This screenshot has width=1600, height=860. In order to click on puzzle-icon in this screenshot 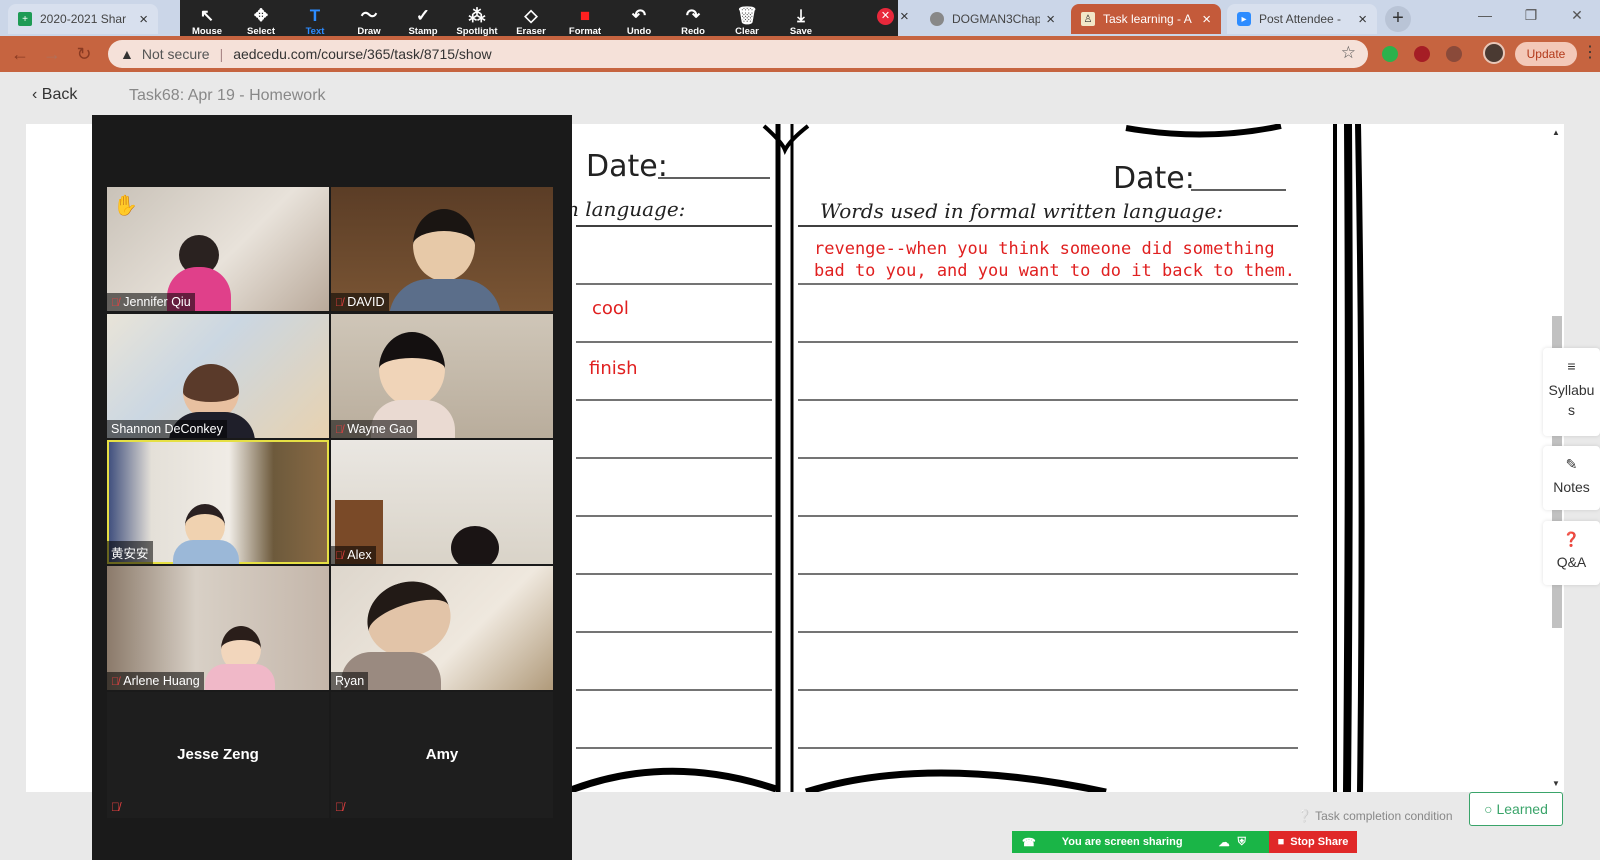, I will do `click(1454, 54)`.